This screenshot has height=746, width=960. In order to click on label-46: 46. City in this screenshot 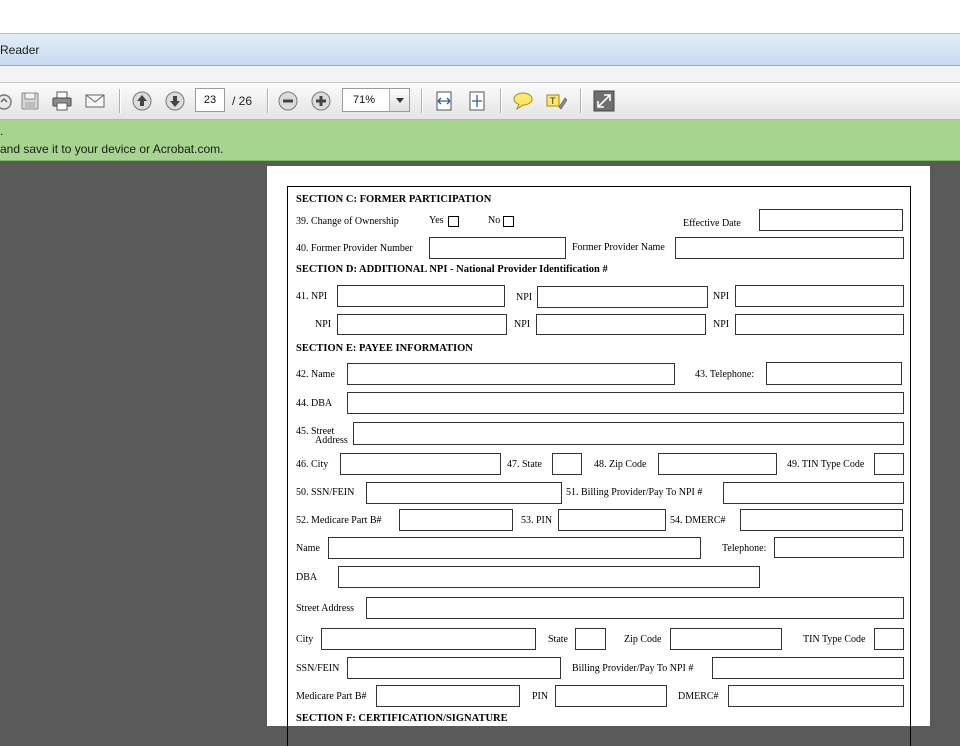, I will do `click(312, 464)`.